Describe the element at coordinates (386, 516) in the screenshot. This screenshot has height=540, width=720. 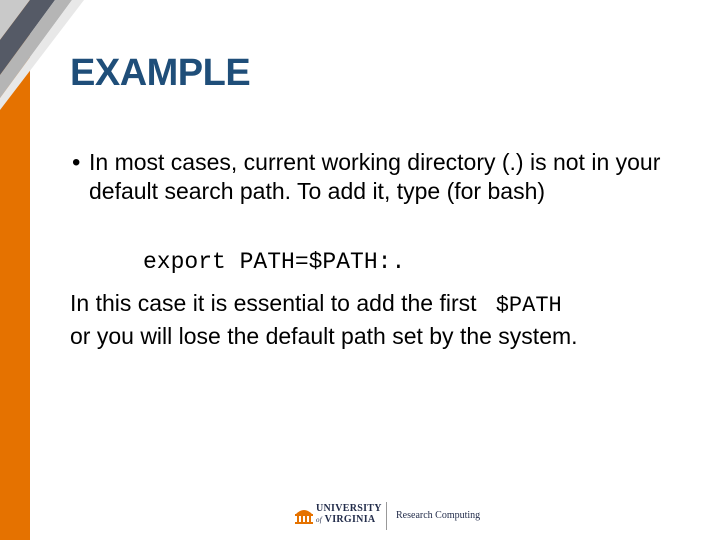
I see `footer-divider` at that location.